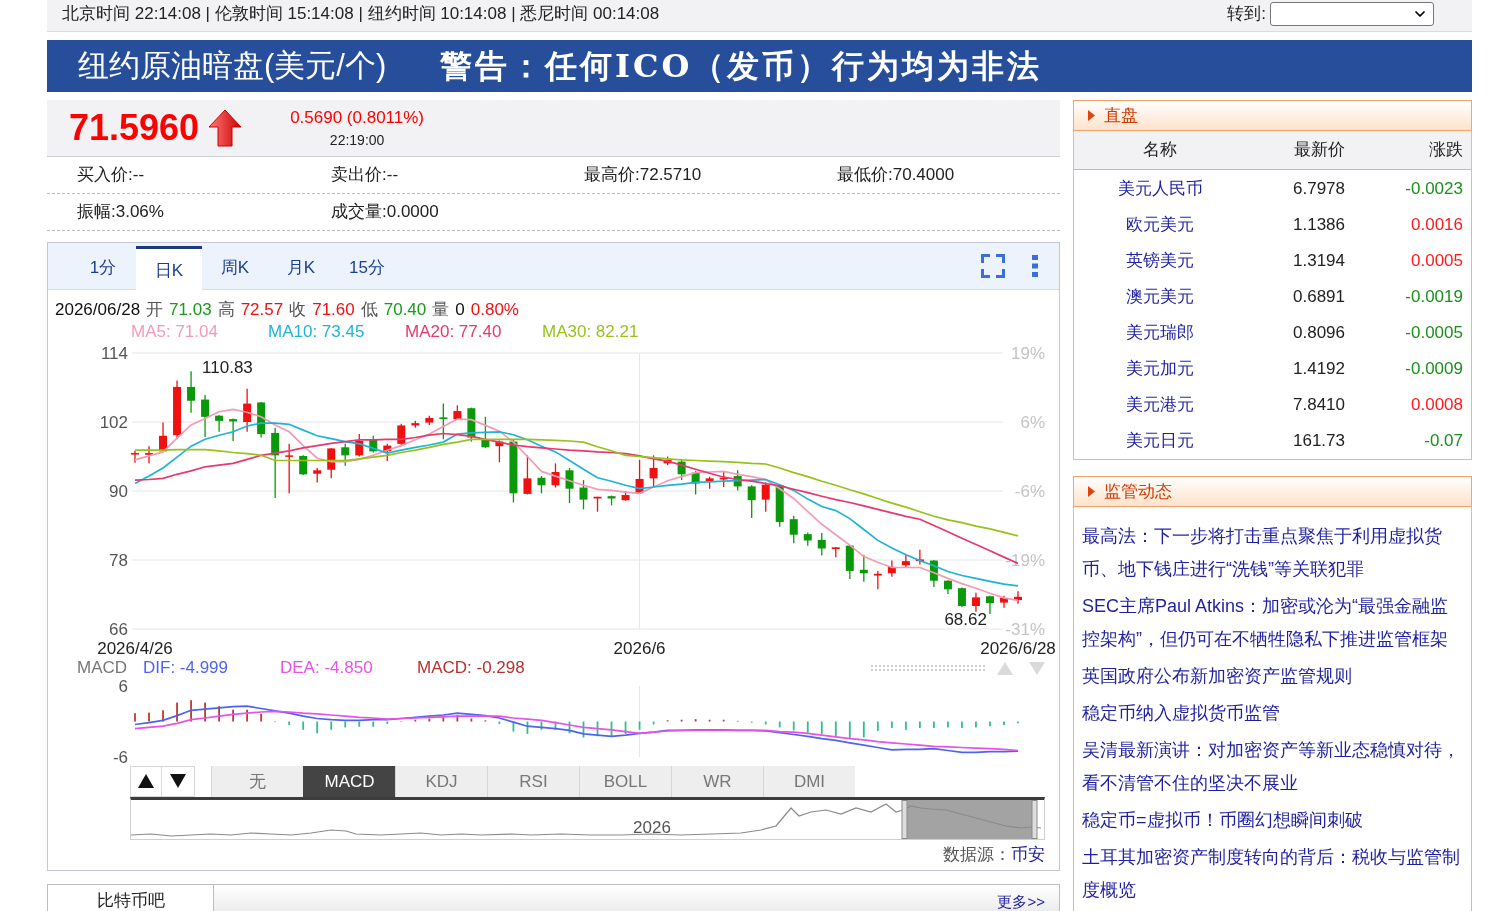  Describe the element at coordinates (1160, 225) in the screenshot. I see `currency-pair-link: 欧元美元` at that location.